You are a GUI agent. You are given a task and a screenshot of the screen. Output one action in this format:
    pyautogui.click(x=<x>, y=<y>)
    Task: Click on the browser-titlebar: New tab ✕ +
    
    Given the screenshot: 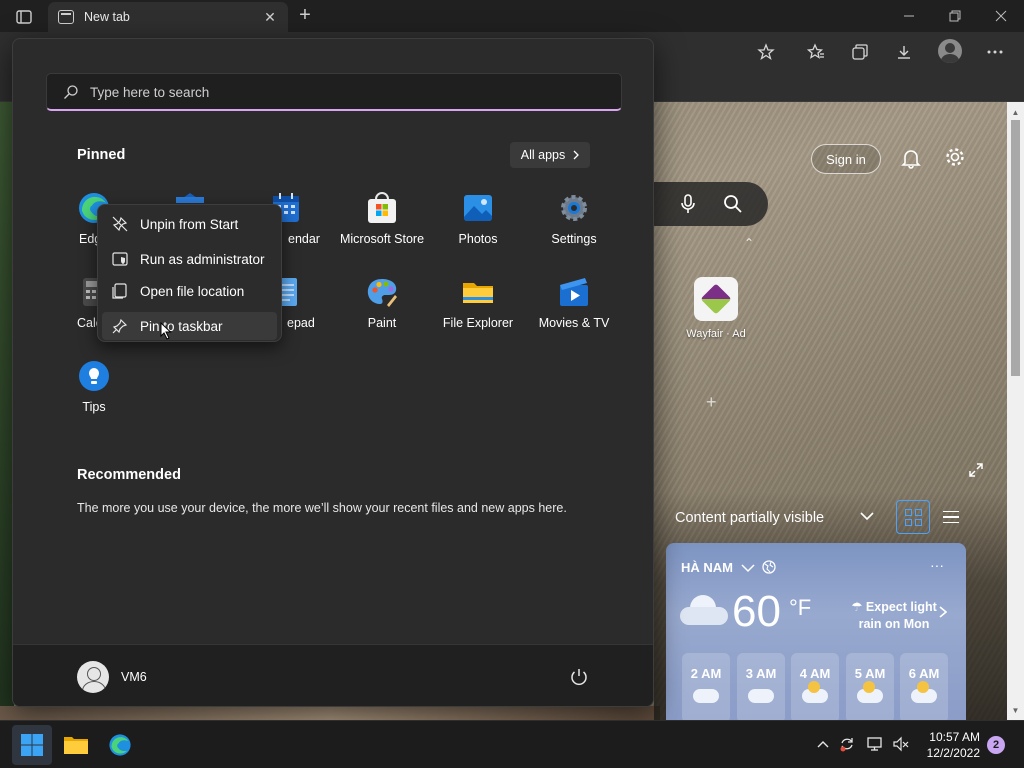 What is the action you would take?
    pyautogui.click(x=512, y=16)
    